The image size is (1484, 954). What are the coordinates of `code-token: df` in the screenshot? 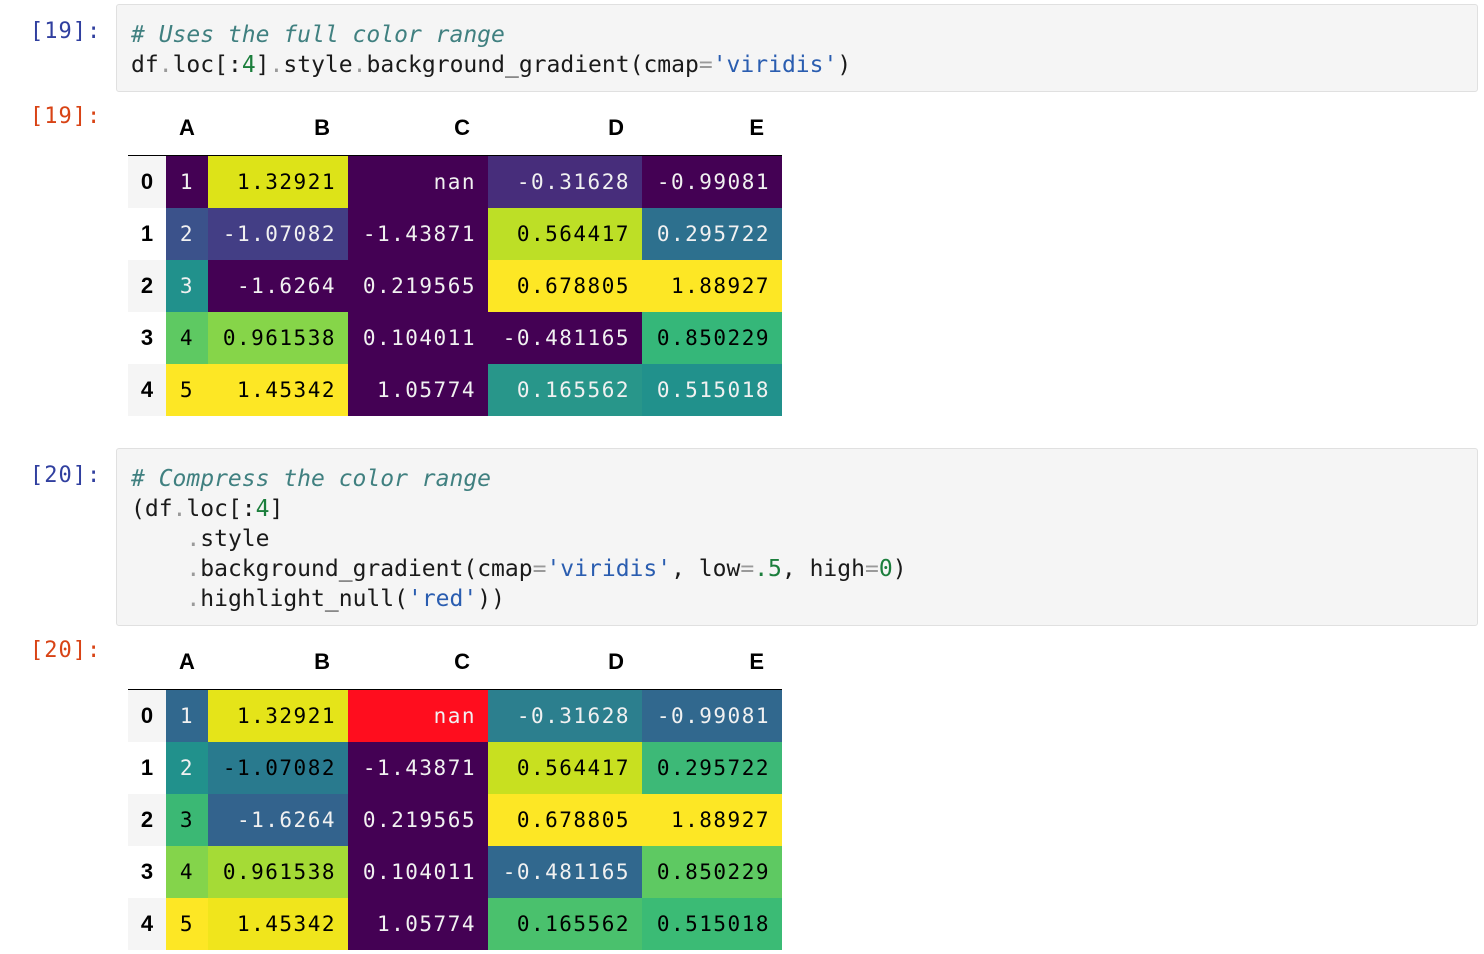 It's located at (145, 65).